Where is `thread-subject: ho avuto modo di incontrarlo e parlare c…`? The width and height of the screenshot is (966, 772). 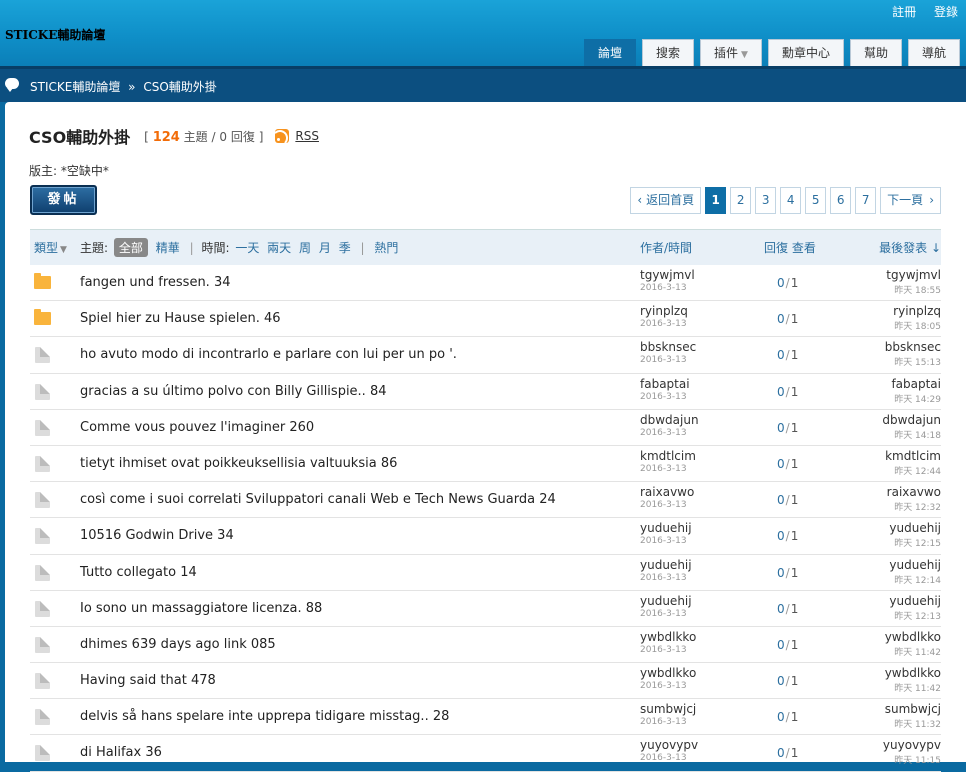
thread-subject: ho avuto modo di incontrarlo e parlare c… is located at coordinates (268, 354).